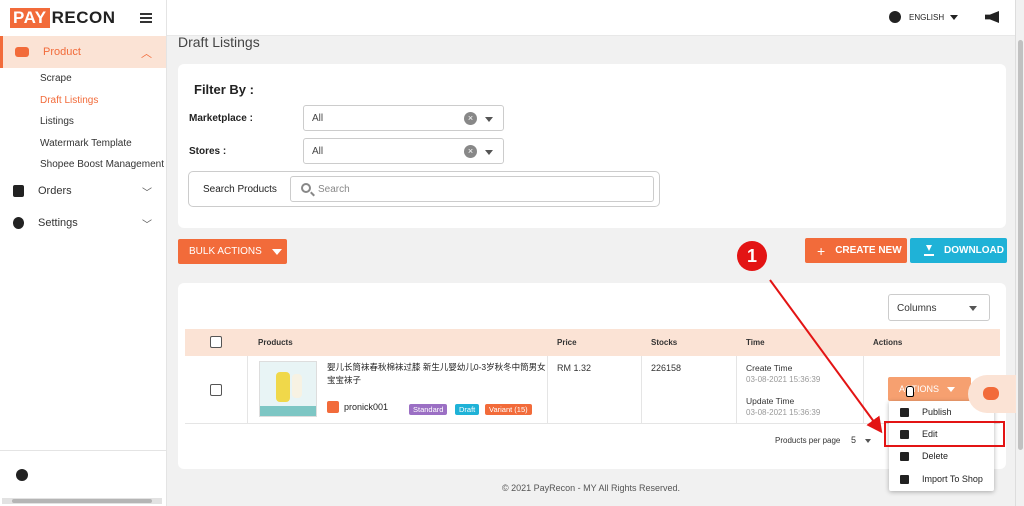 This screenshot has width=1024, height=506. What do you see at coordinates (428, 409) in the screenshot?
I see `badge-standard: Standard` at bounding box center [428, 409].